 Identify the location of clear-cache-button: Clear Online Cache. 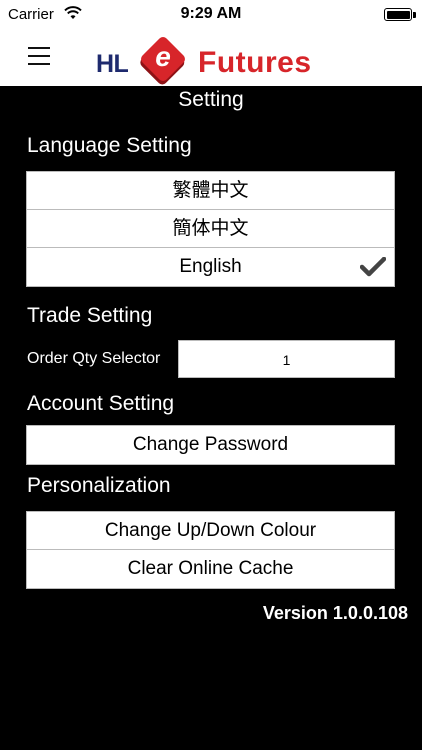
(210, 569).